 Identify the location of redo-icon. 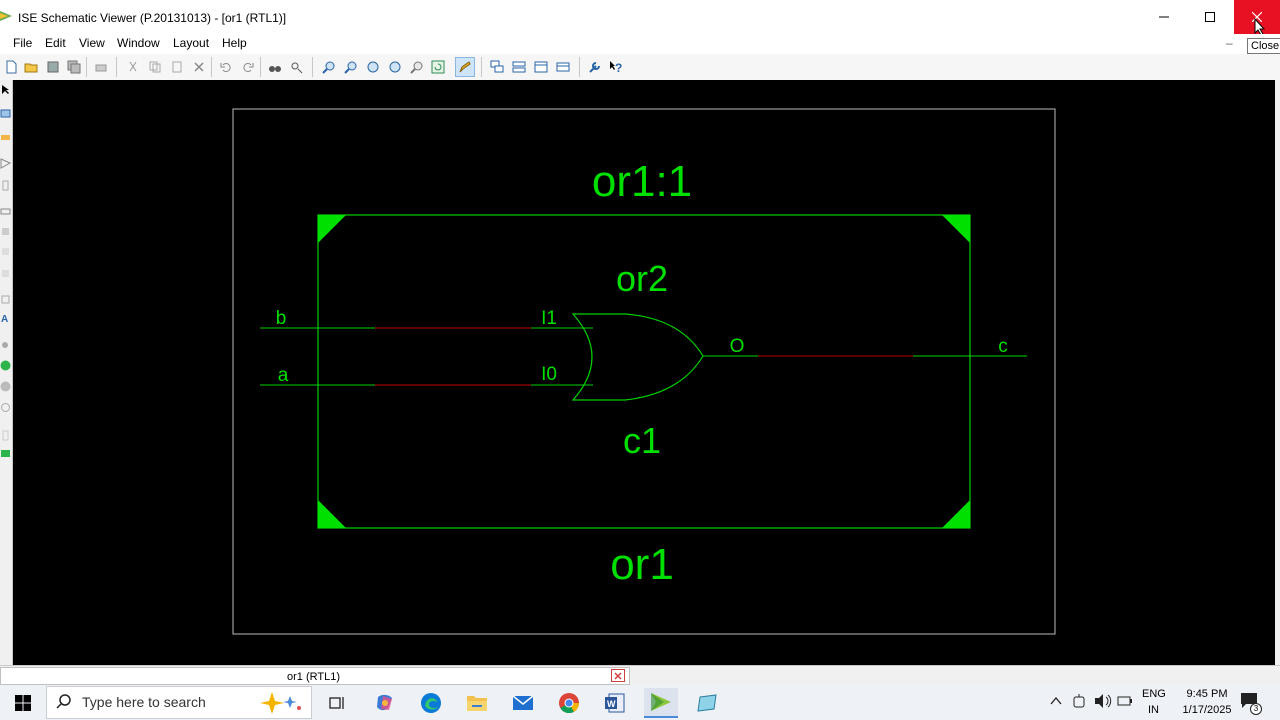
(248, 67).